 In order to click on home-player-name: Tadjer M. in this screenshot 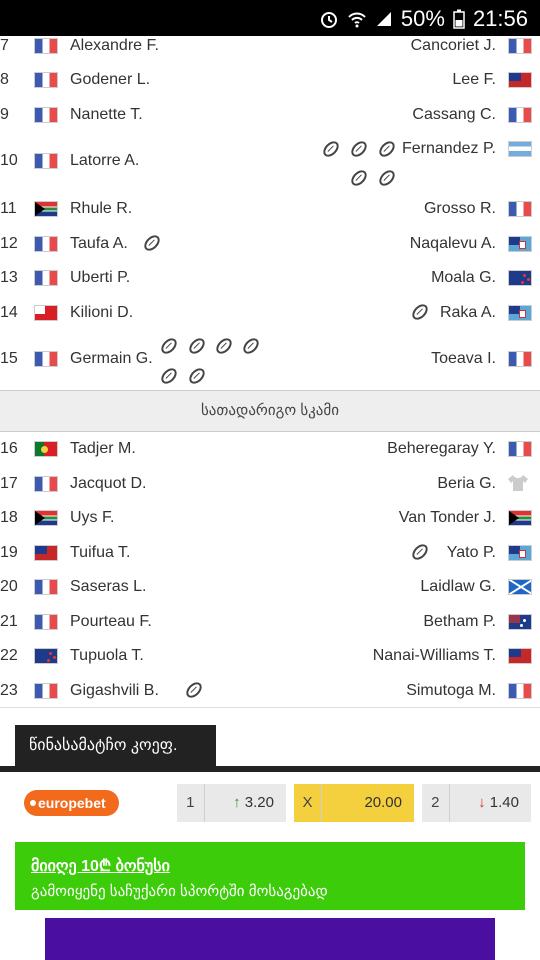, I will do `click(103, 449)`.